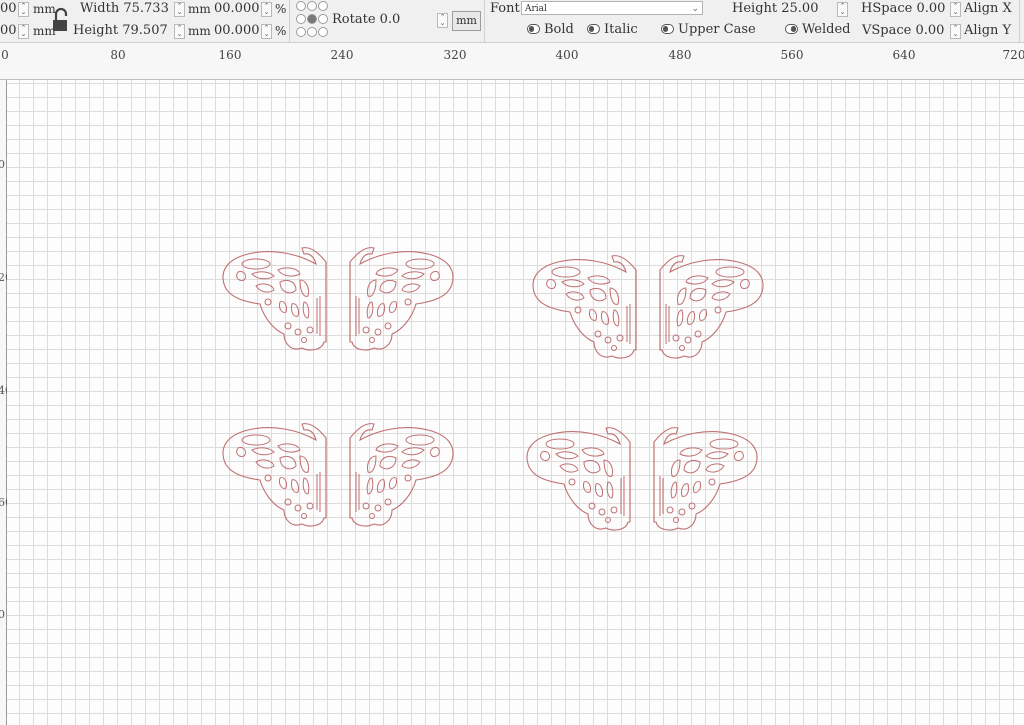 The height and width of the screenshot is (725, 1024). I want to click on origin-top-left-icon, so click(301, 6).